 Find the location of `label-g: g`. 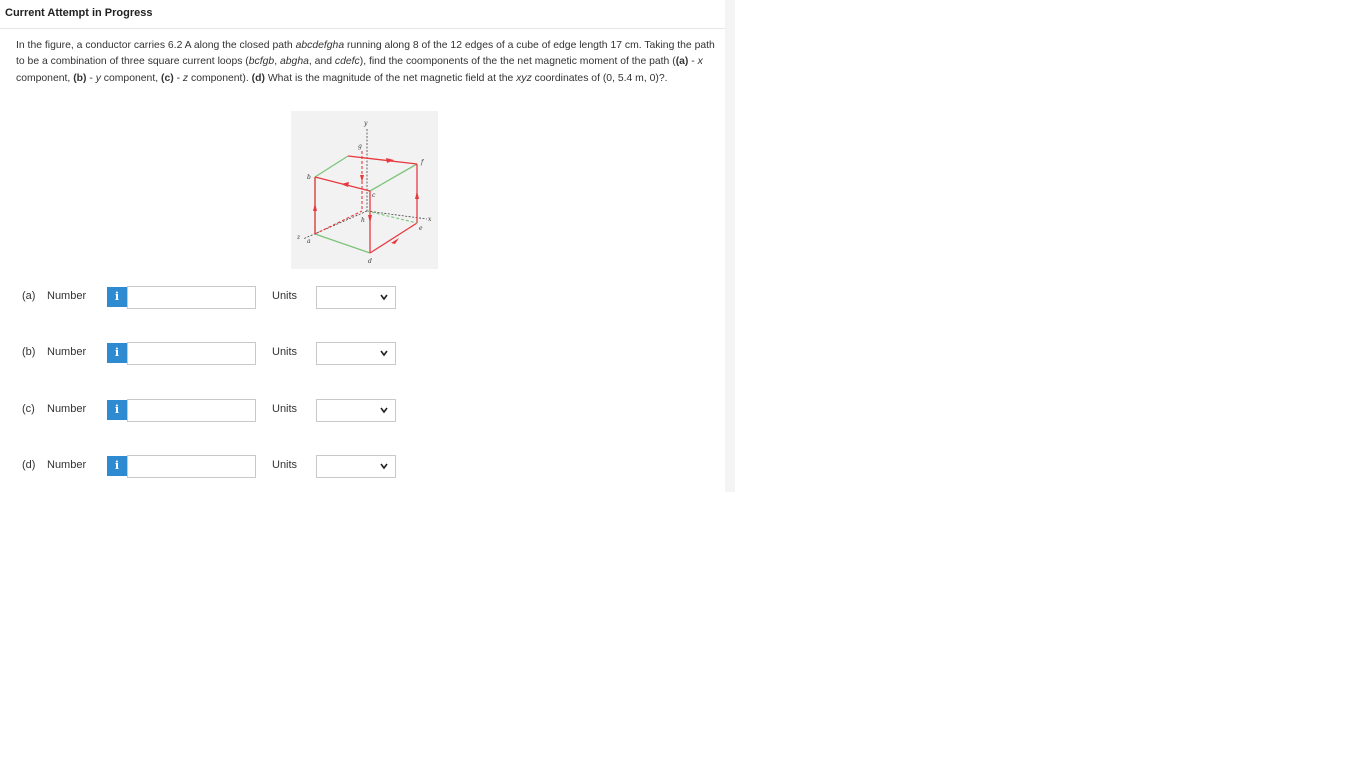

label-g: g is located at coordinates (360, 146).